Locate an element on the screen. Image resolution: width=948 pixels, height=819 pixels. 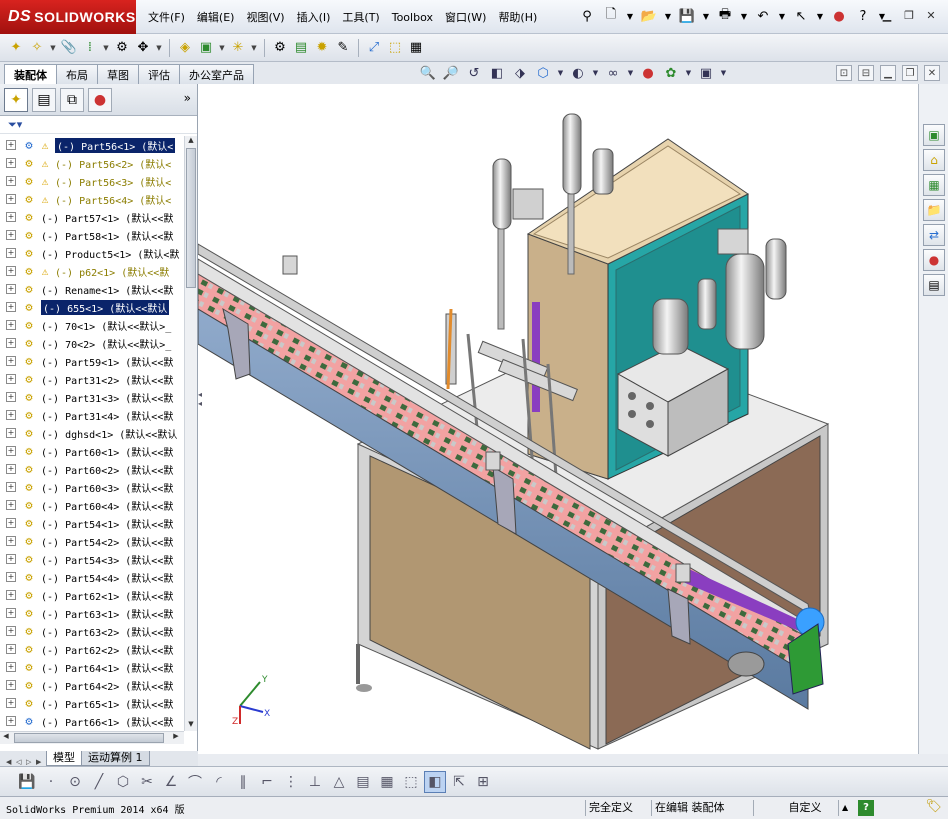
select-arrow-icon: ↖ is located at coordinates (801, 16).